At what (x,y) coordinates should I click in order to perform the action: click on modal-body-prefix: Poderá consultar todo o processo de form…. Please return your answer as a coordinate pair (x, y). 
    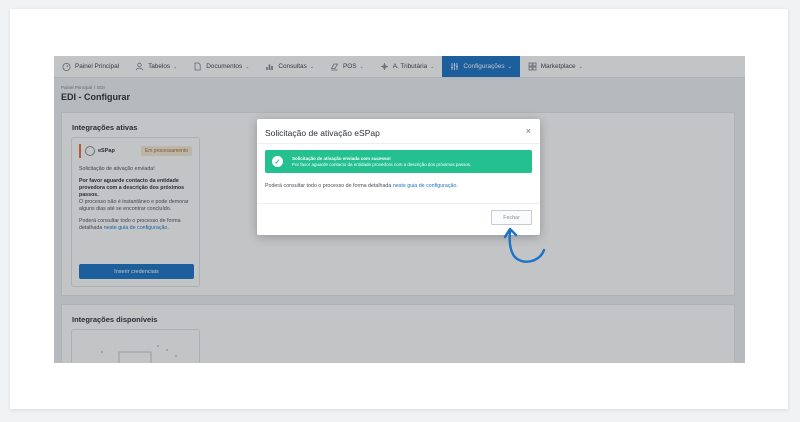
    Looking at the image, I should click on (328, 186).